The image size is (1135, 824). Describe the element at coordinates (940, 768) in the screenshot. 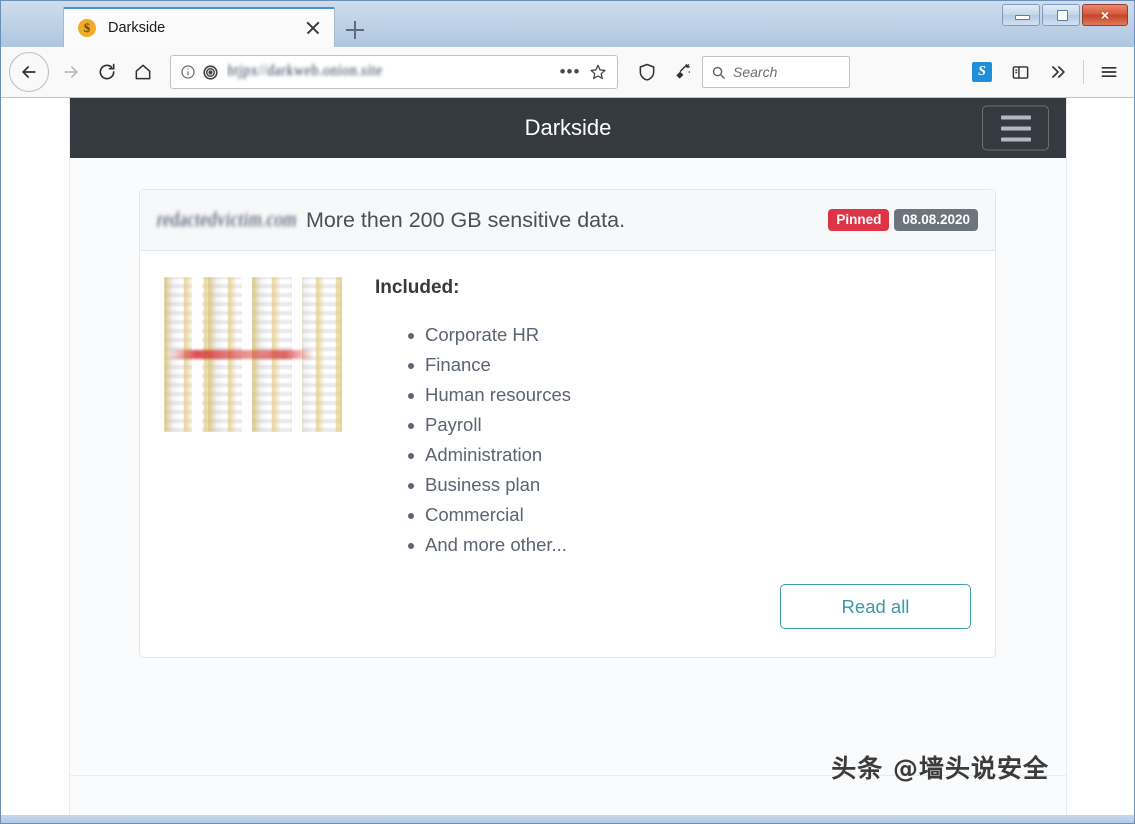

I see `watermark-text: 头条 @墙头说安全` at that location.